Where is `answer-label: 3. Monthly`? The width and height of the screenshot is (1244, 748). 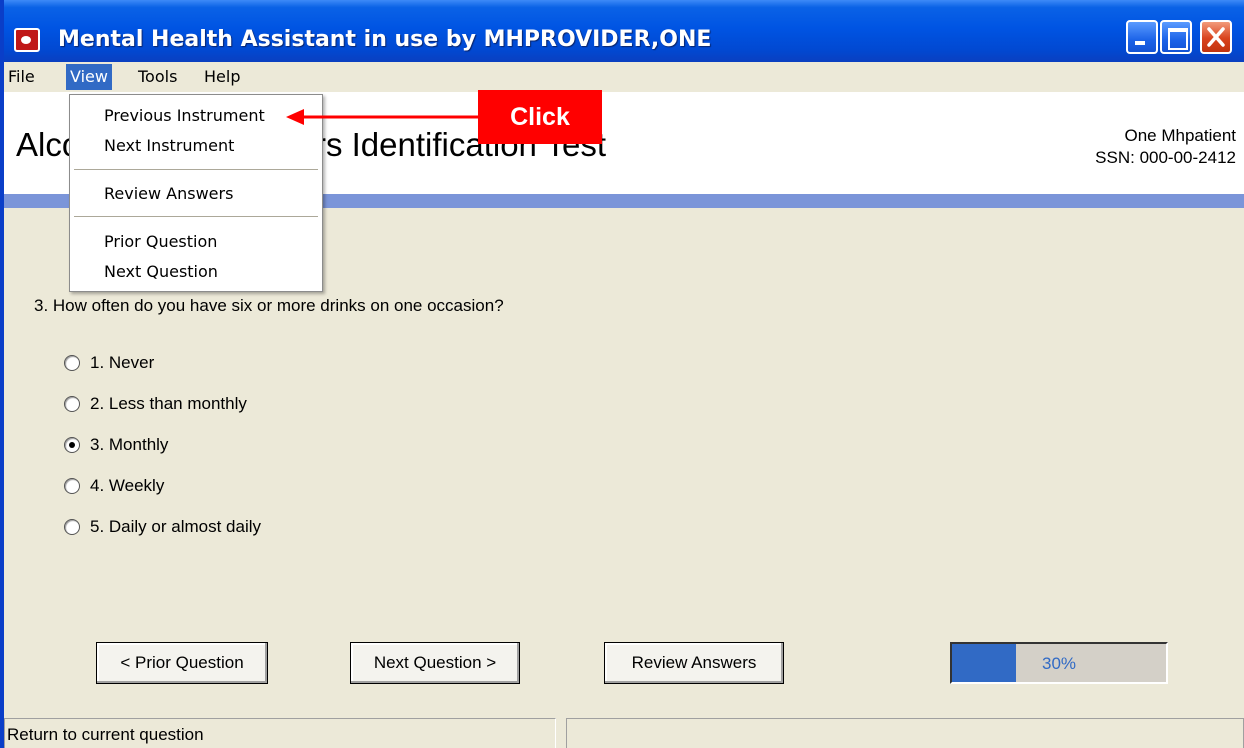 answer-label: 3. Monthly is located at coordinates (129, 444).